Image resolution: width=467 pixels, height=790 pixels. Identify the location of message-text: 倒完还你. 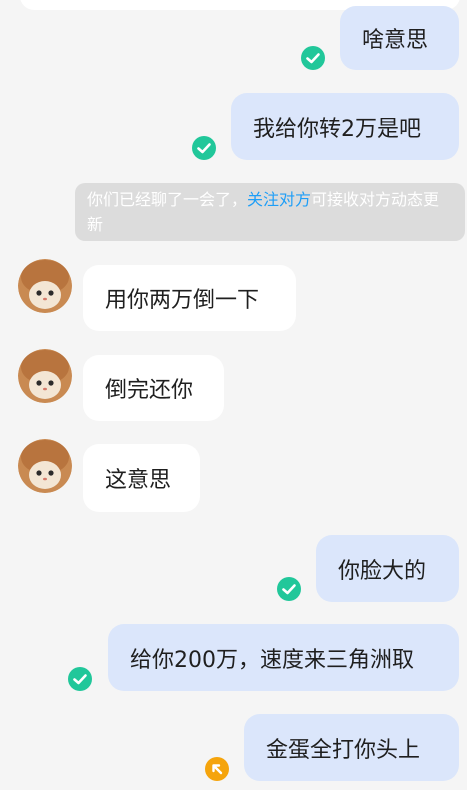
(149, 390).